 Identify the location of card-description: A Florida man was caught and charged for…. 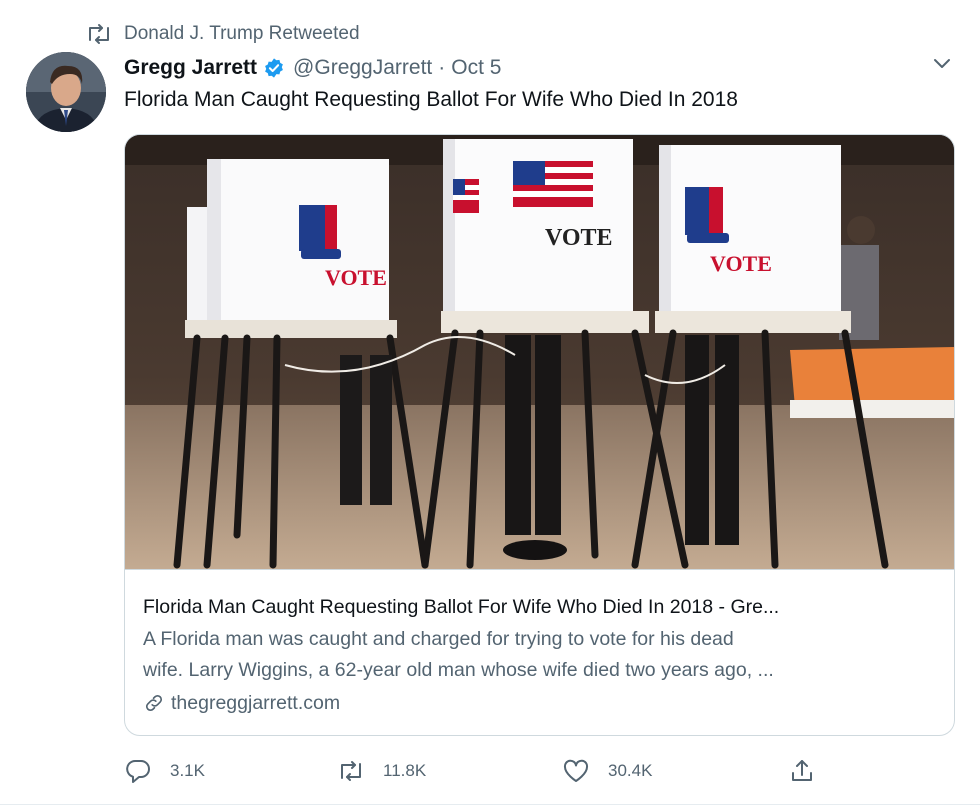
(543, 655).